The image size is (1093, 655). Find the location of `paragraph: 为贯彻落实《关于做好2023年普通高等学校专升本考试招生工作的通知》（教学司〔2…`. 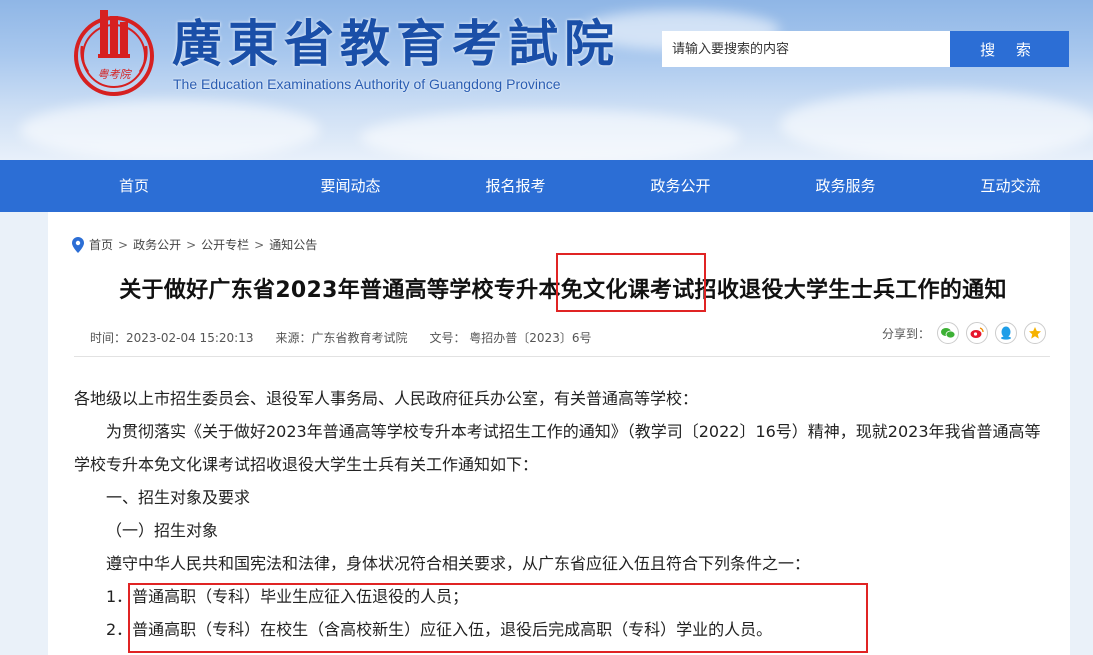

paragraph: 为贯彻落实《关于做好2023年普通高等学校专升本考试招生工作的通知》（教学司〔2… is located at coordinates (557, 448).